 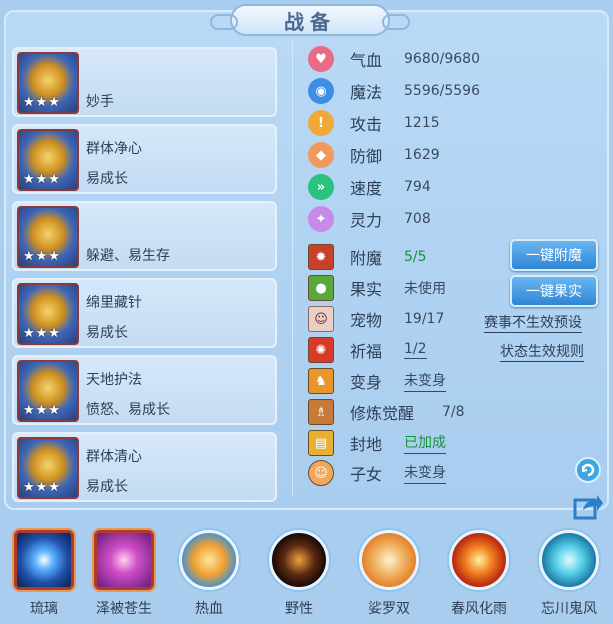 I want to click on row-value: 未使用, so click(x=425, y=289).